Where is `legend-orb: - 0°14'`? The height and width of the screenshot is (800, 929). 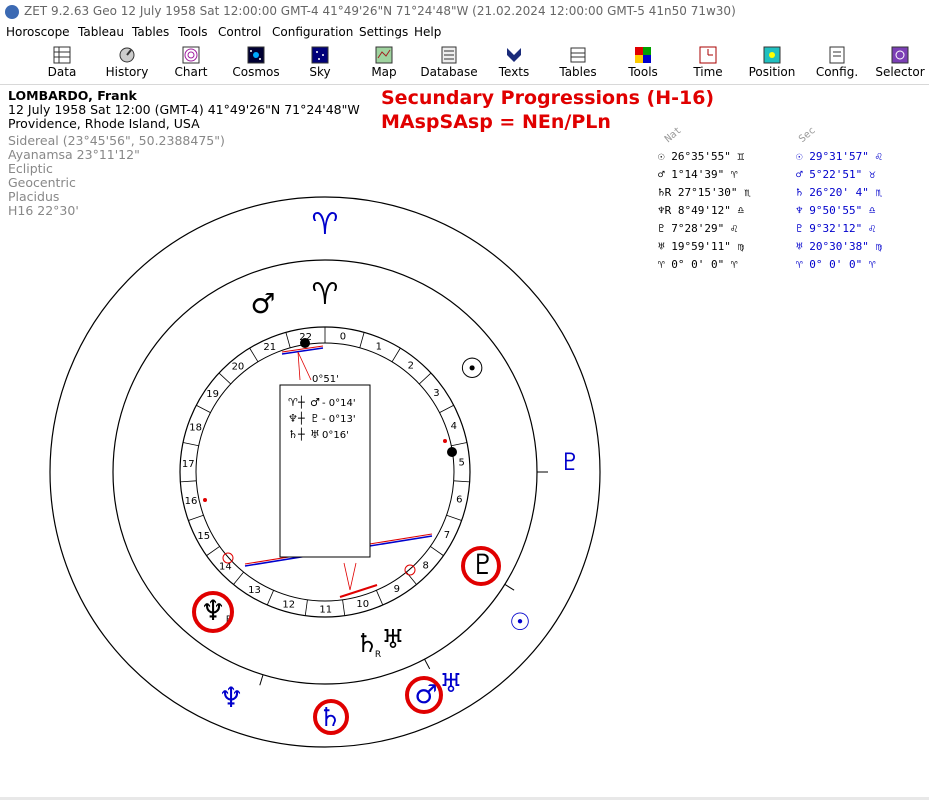 legend-orb: - 0°14' is located at coordinates (339, 403).